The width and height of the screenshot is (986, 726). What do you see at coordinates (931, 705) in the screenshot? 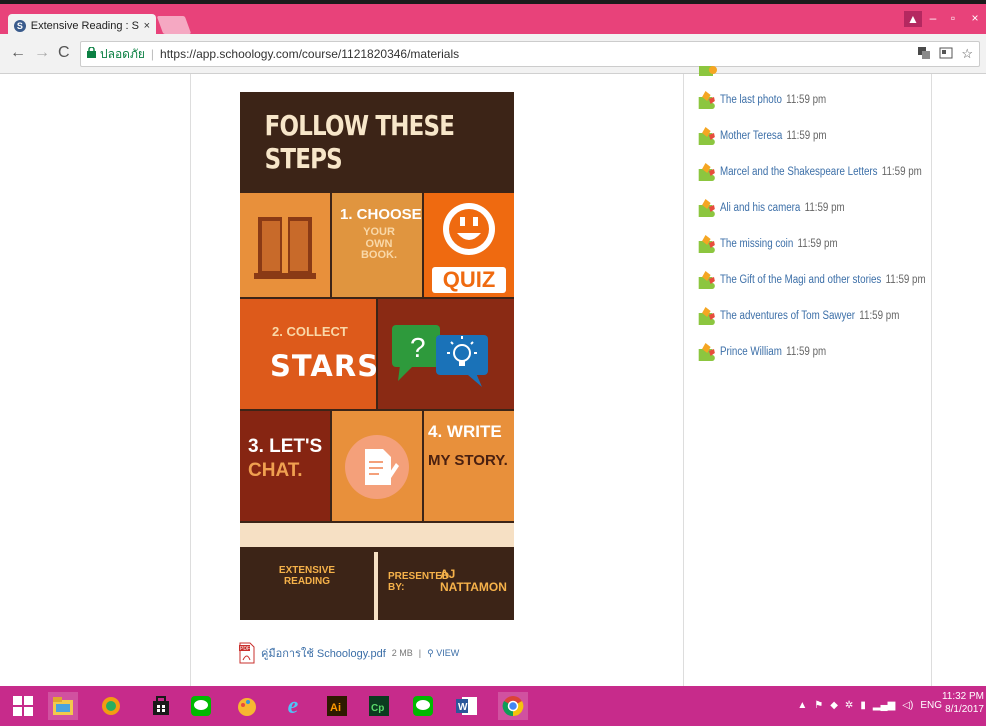
I see `language-indicator: ENG` at bounding box center [931, 705].